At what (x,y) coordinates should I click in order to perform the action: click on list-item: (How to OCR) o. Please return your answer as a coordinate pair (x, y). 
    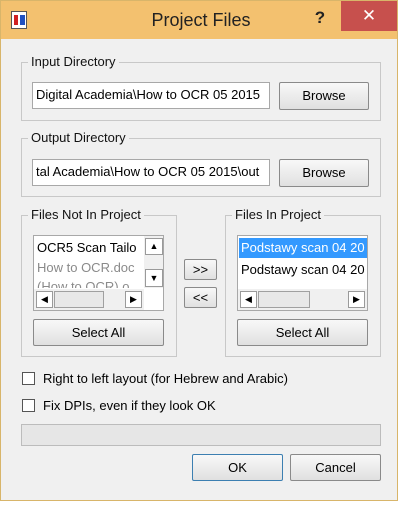
    Looking at the image, I should click on (91, 282).